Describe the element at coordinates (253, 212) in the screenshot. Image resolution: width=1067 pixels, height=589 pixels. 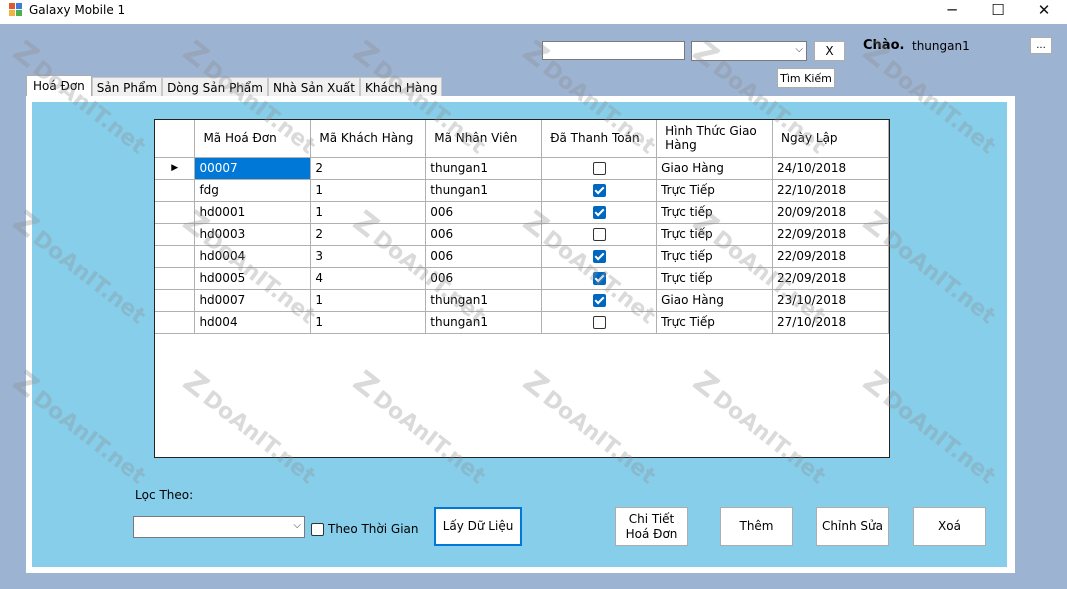
I see `cell-ma-hoa-don: hd0001` at that location.